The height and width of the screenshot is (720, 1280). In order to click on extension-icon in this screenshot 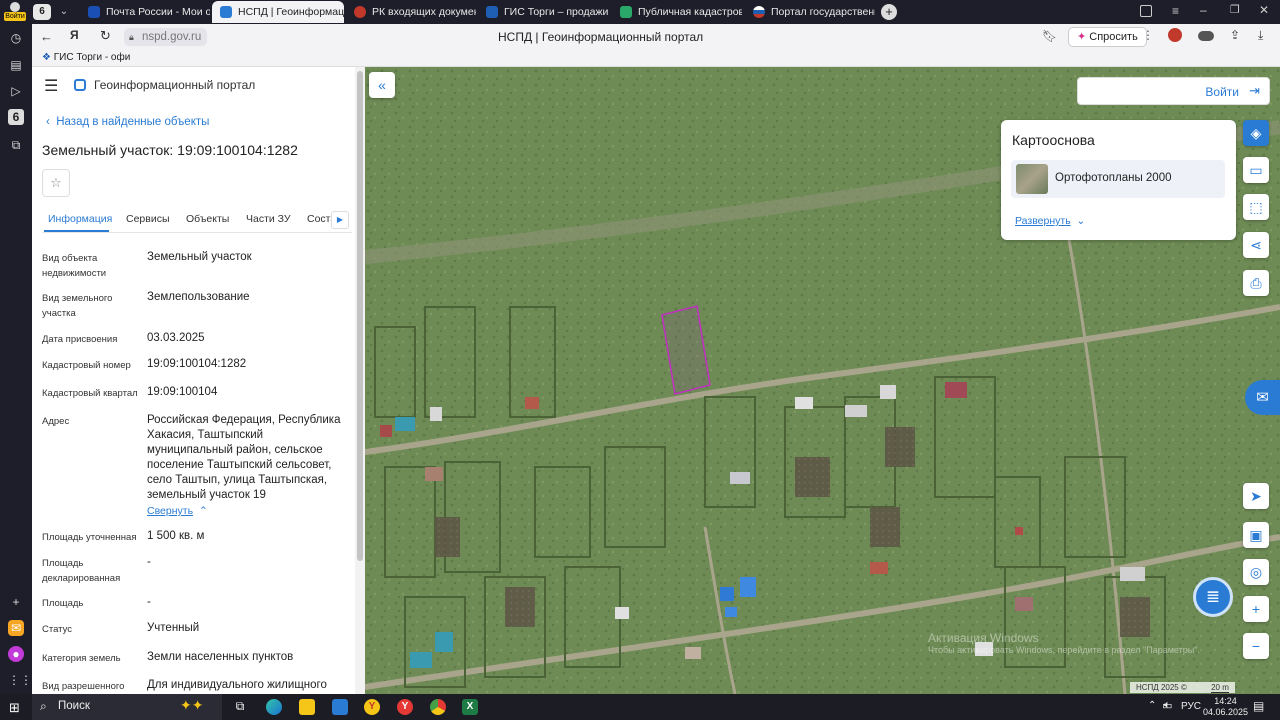, I will do `click(1175, 35)`.